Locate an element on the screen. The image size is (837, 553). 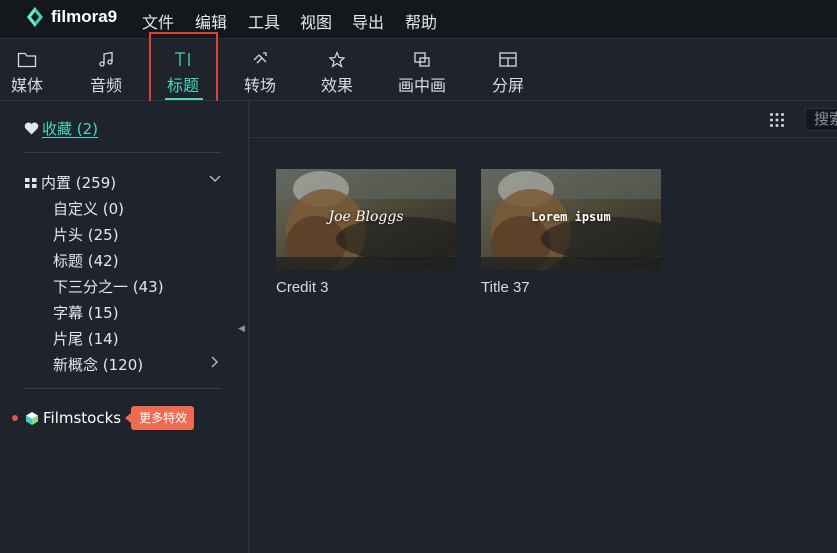
grid-small-icon is located at coordinates (31, 182).